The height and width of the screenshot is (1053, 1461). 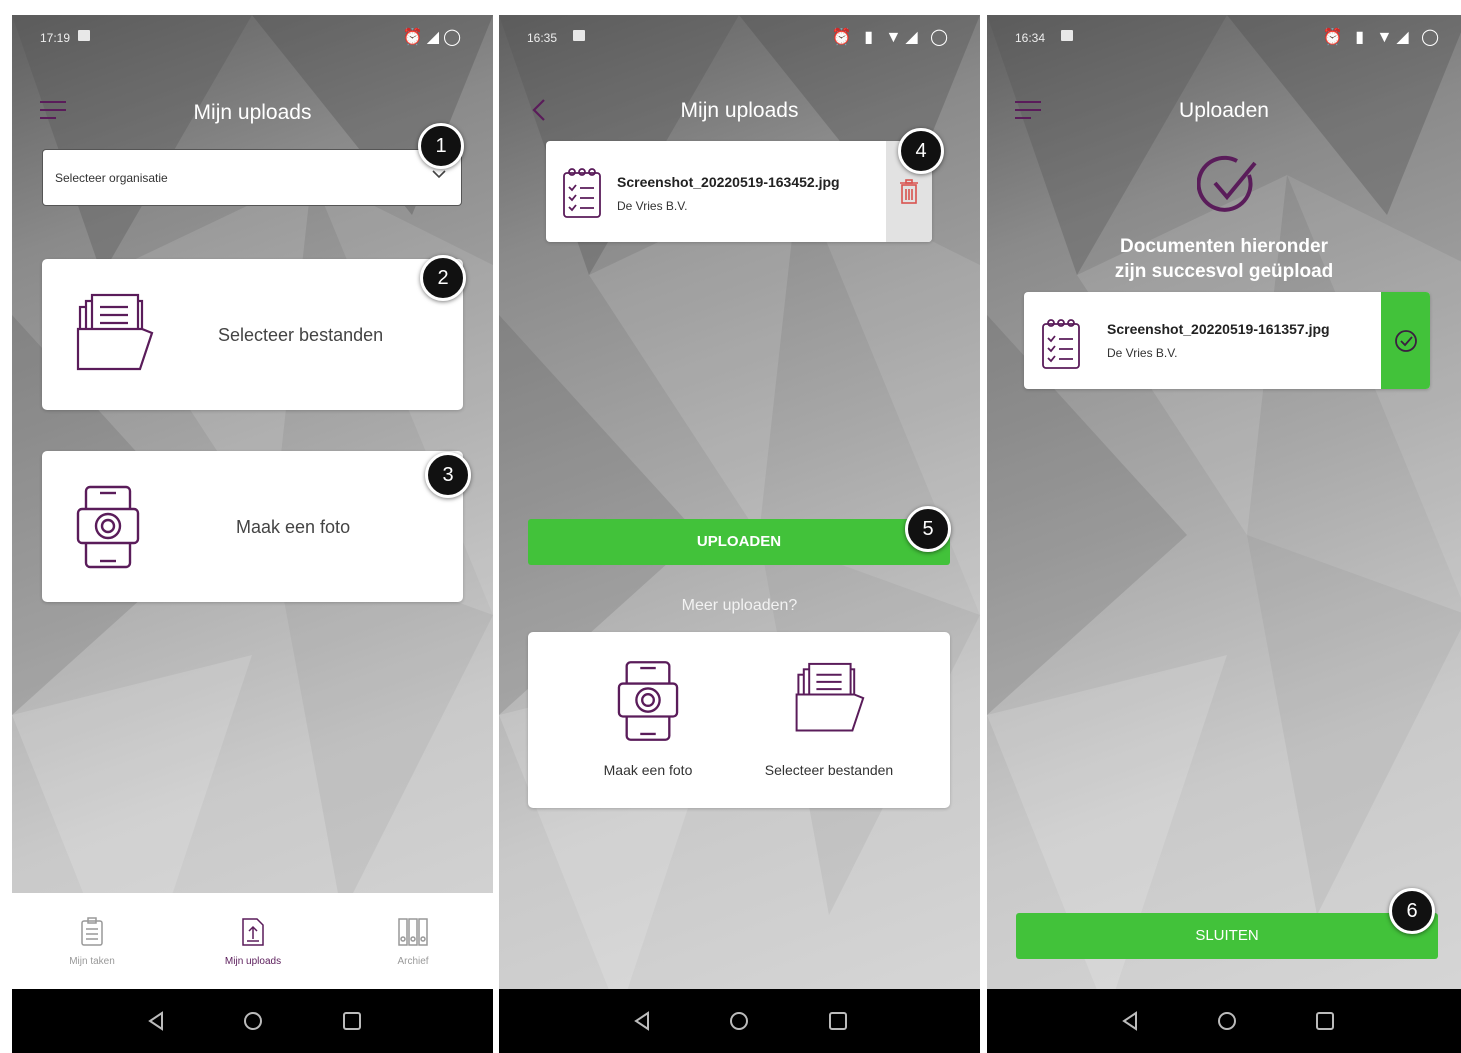 I want to click on archive-binders-icon, so click(x=413, y=932).